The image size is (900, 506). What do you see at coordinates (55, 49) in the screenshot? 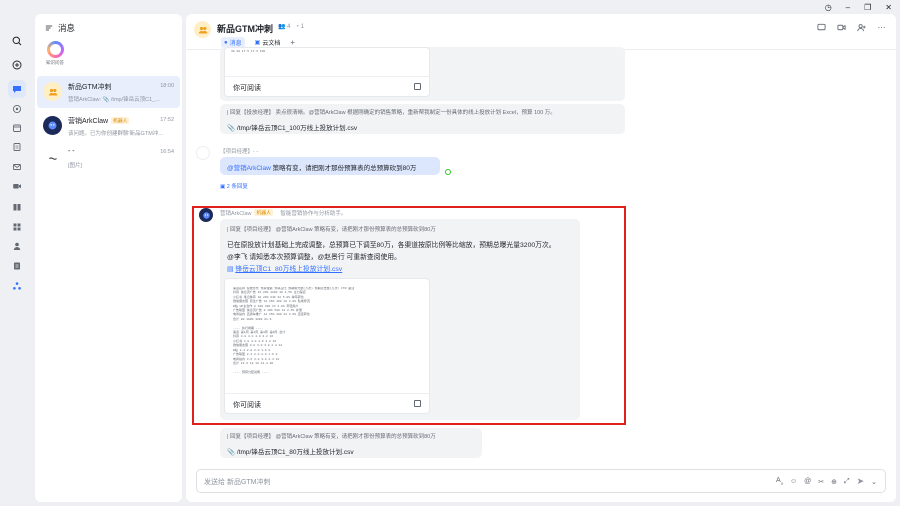
I see `agent-ring-icon` at bounding box center [55, 49].